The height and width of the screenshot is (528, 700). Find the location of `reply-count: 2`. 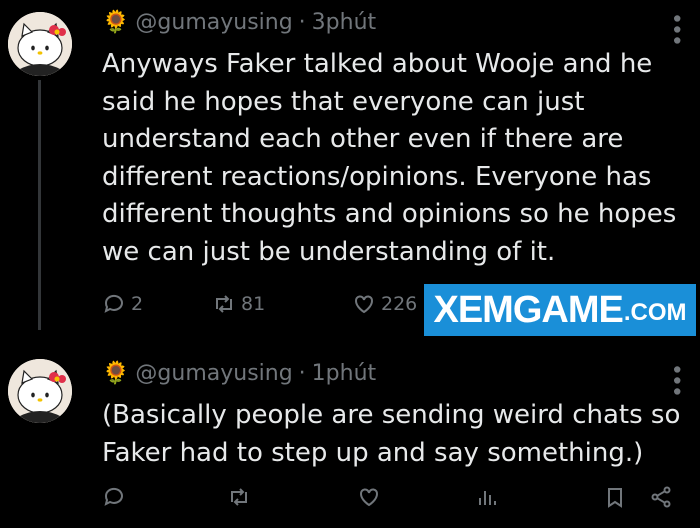

reply-count: 2 is located at coordinates (137, 304).